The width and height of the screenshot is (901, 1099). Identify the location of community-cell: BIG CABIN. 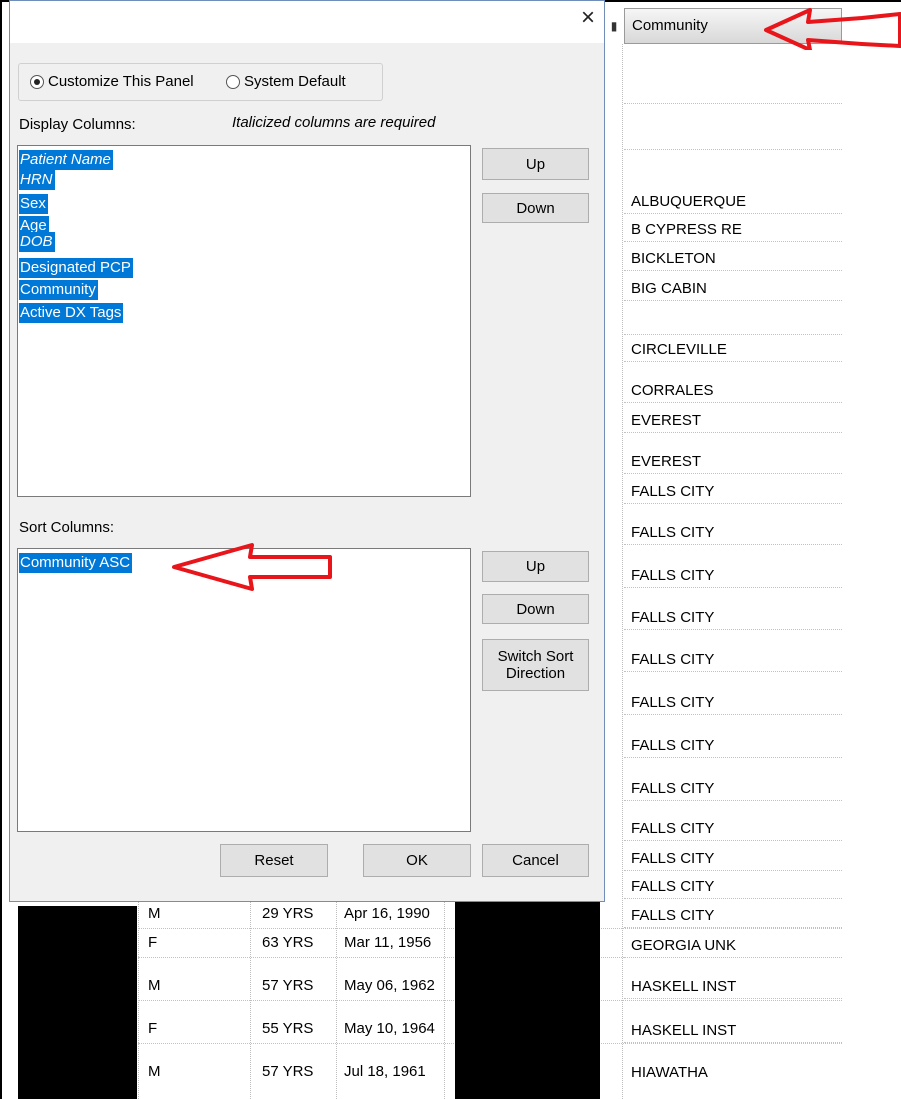
(733, 288).